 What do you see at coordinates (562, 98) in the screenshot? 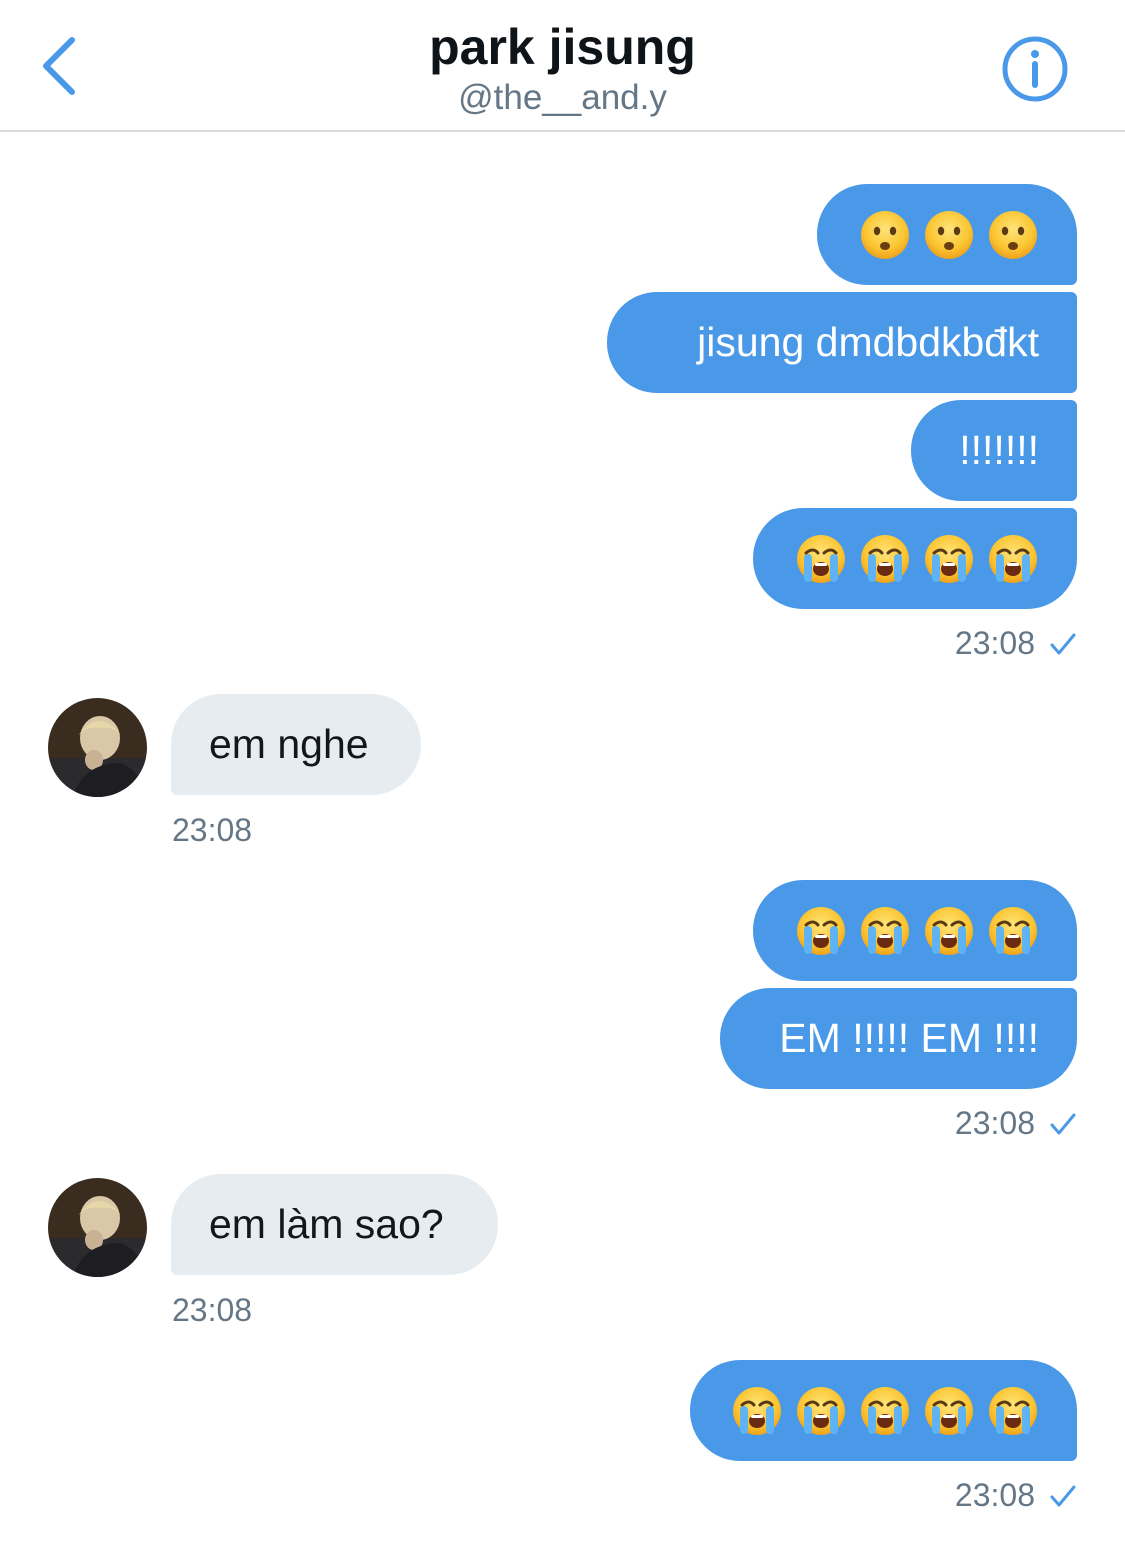
I see `contact-handle: @the__and.y` at bounding box center [562, 98].